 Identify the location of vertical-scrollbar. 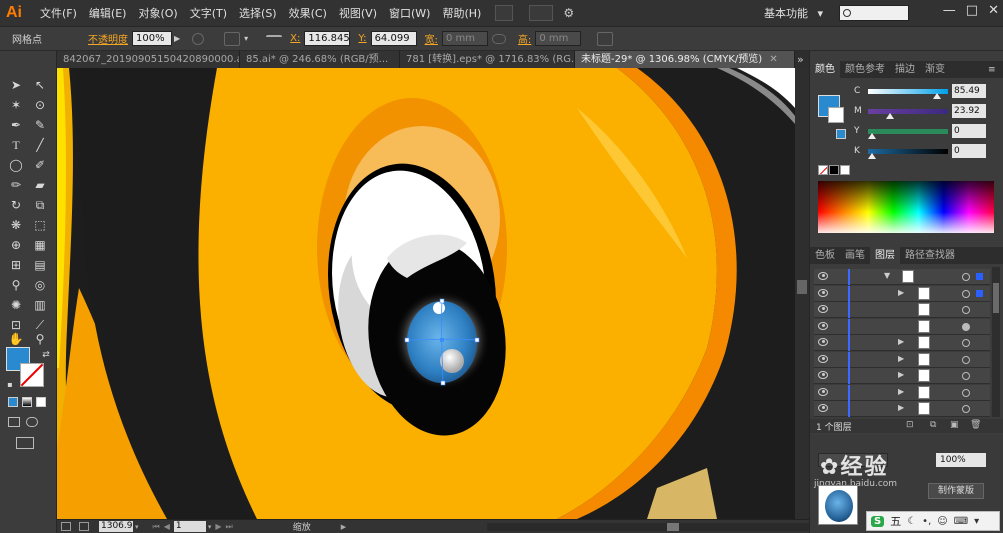
(802, 293).